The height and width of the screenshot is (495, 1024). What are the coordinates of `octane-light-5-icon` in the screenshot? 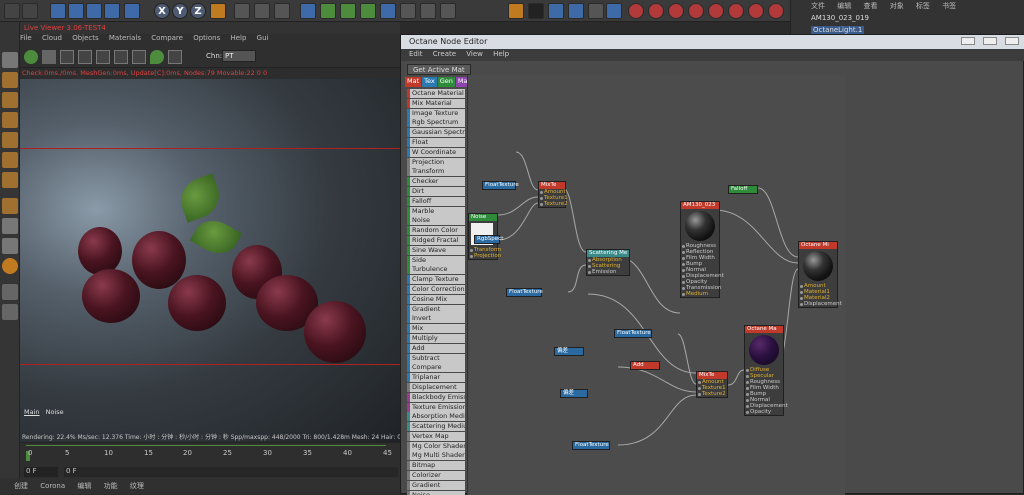 It's located at (716, 11).